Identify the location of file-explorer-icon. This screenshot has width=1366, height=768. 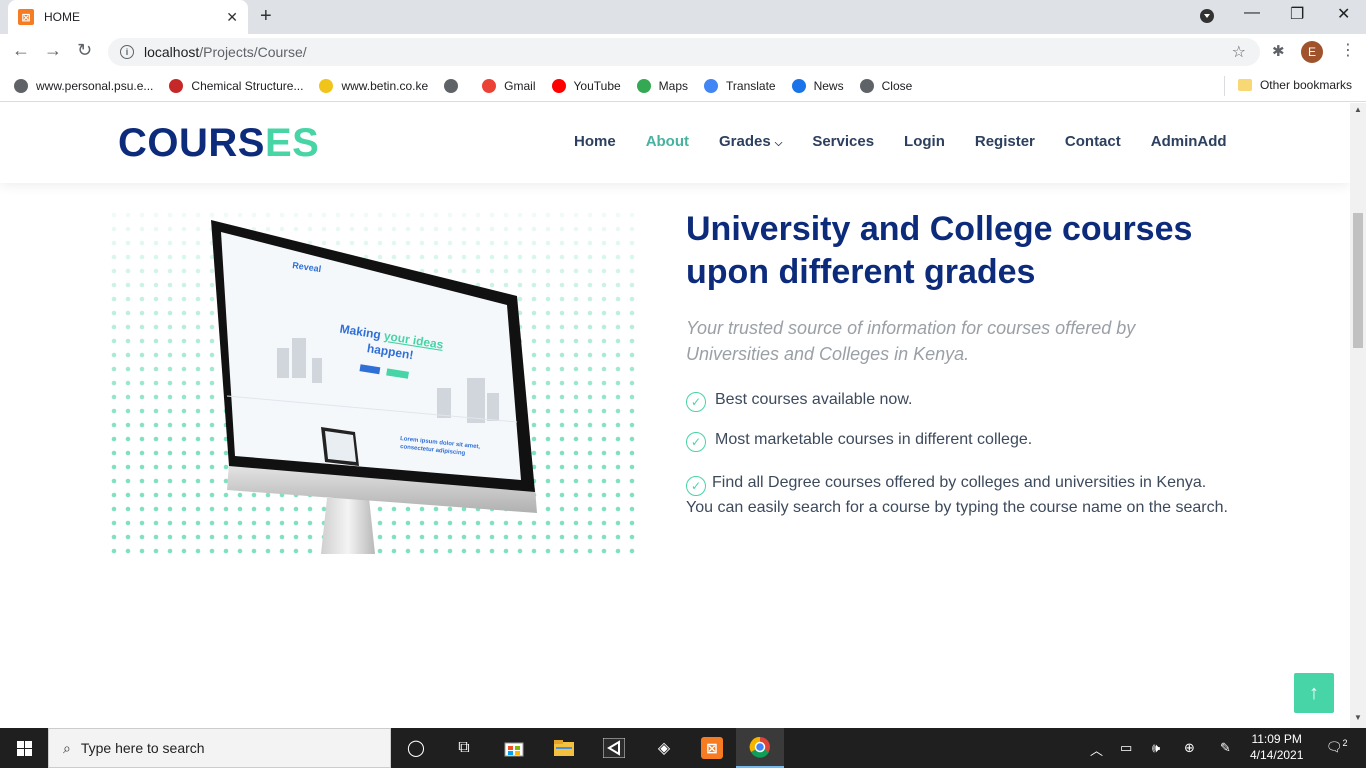
(564, 748).